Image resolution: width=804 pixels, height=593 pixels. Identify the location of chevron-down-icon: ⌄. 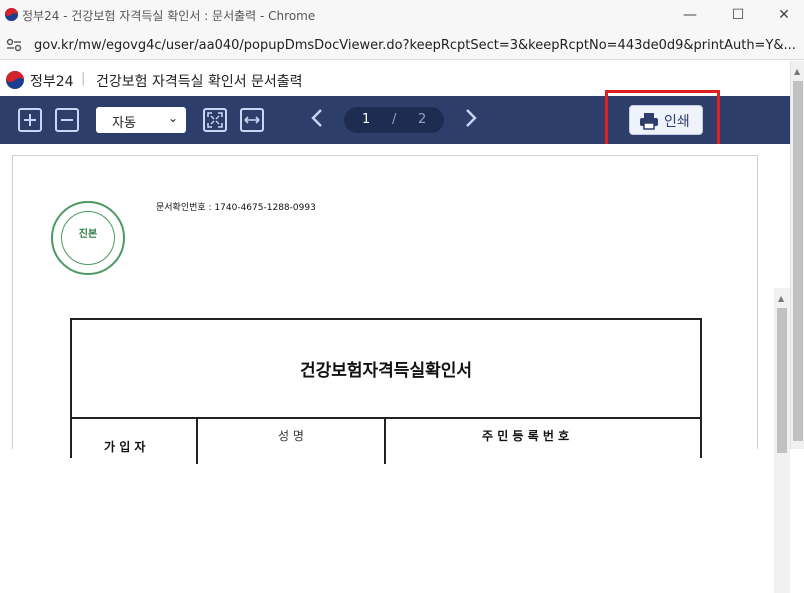
(172, 118).